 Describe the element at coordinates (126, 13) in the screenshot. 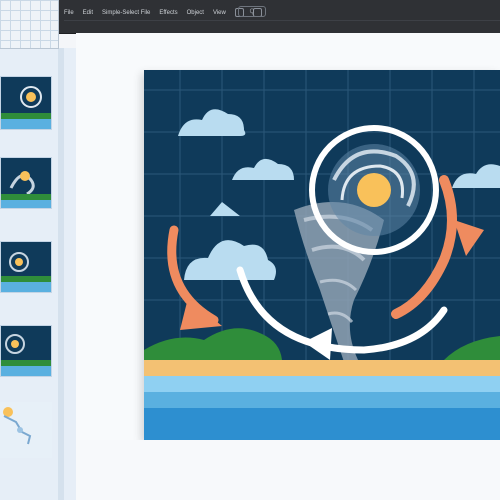

I see `menu-item-select: Simple-Select File` at that location.